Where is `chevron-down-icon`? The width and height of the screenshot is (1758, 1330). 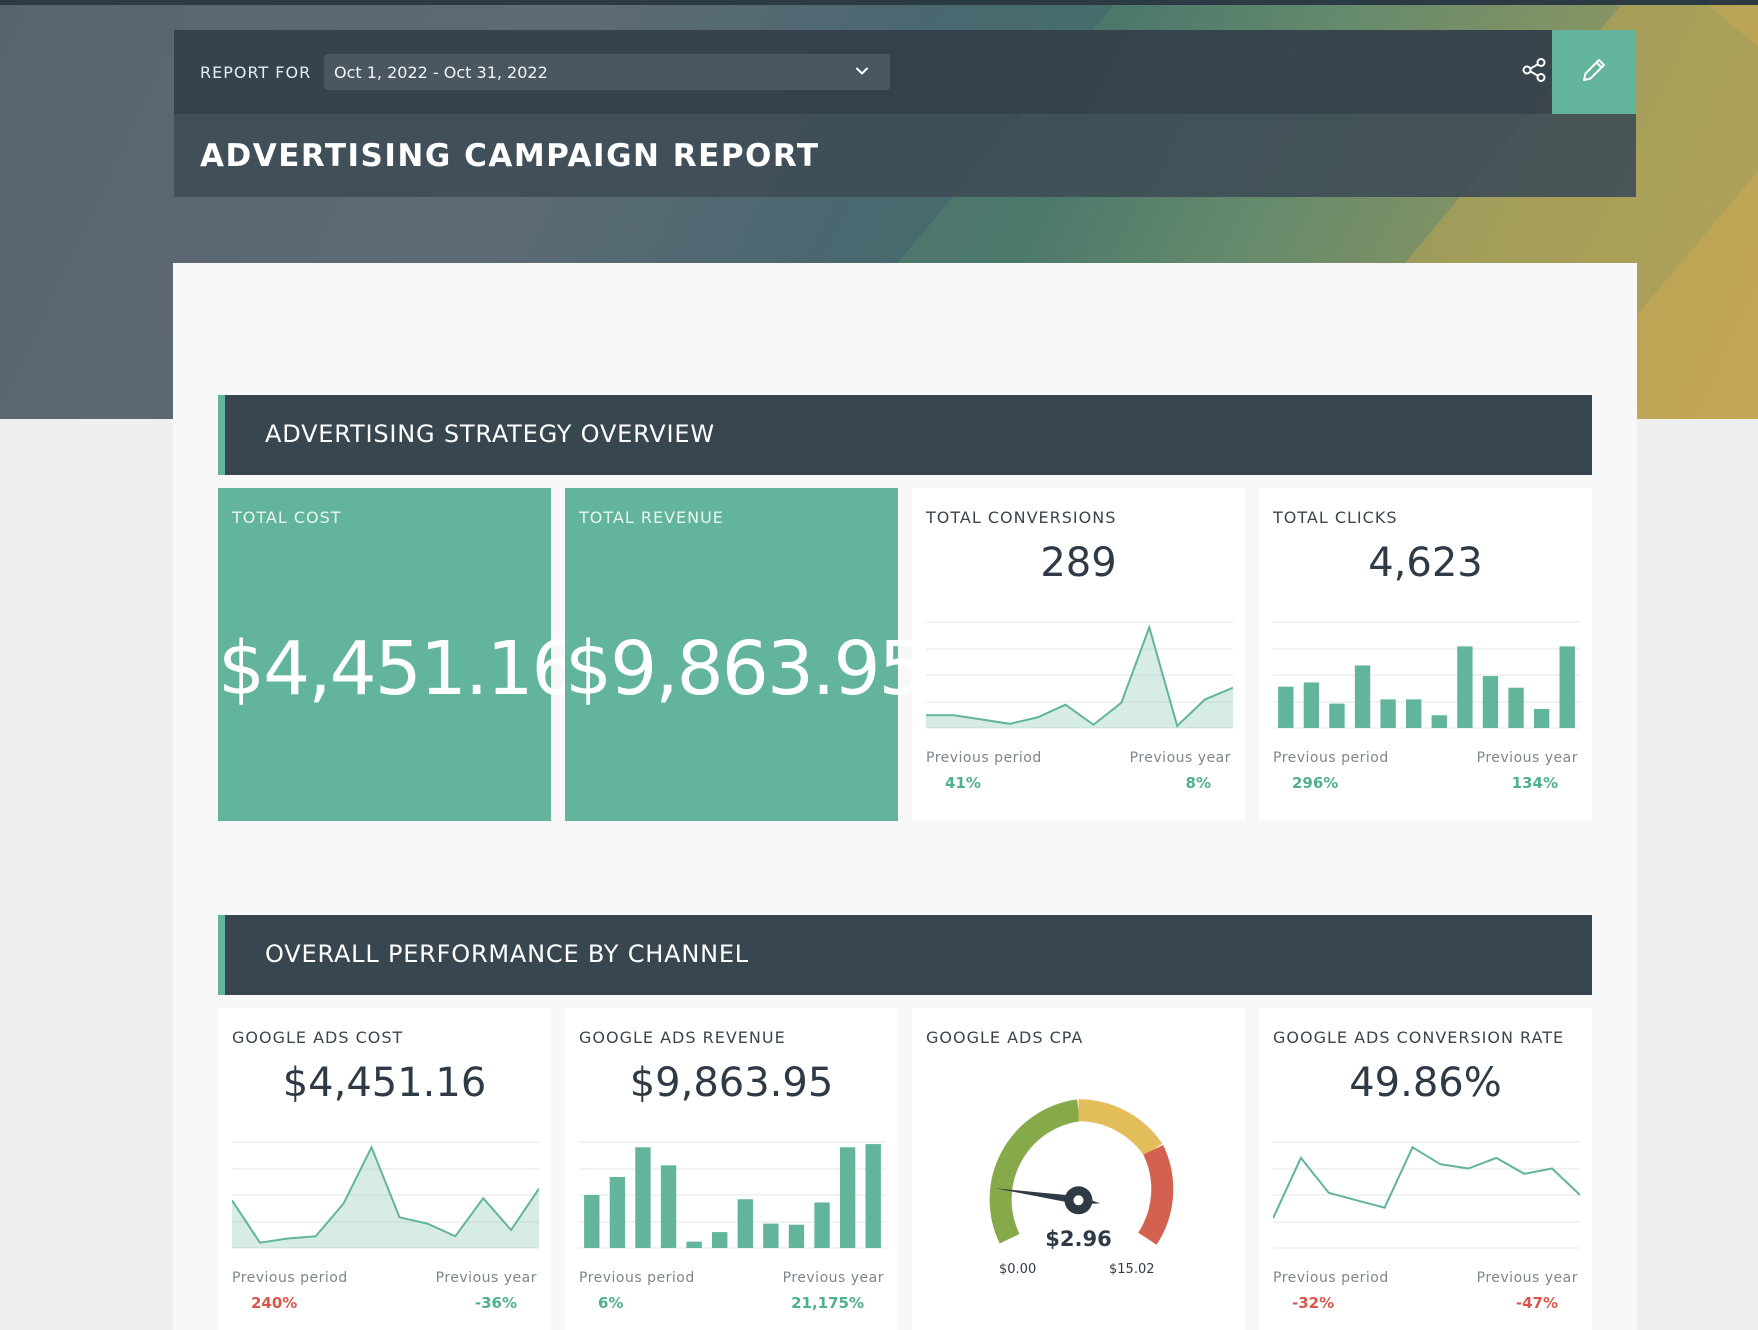
chevron-down-icon is located at coordinates (862, 73).